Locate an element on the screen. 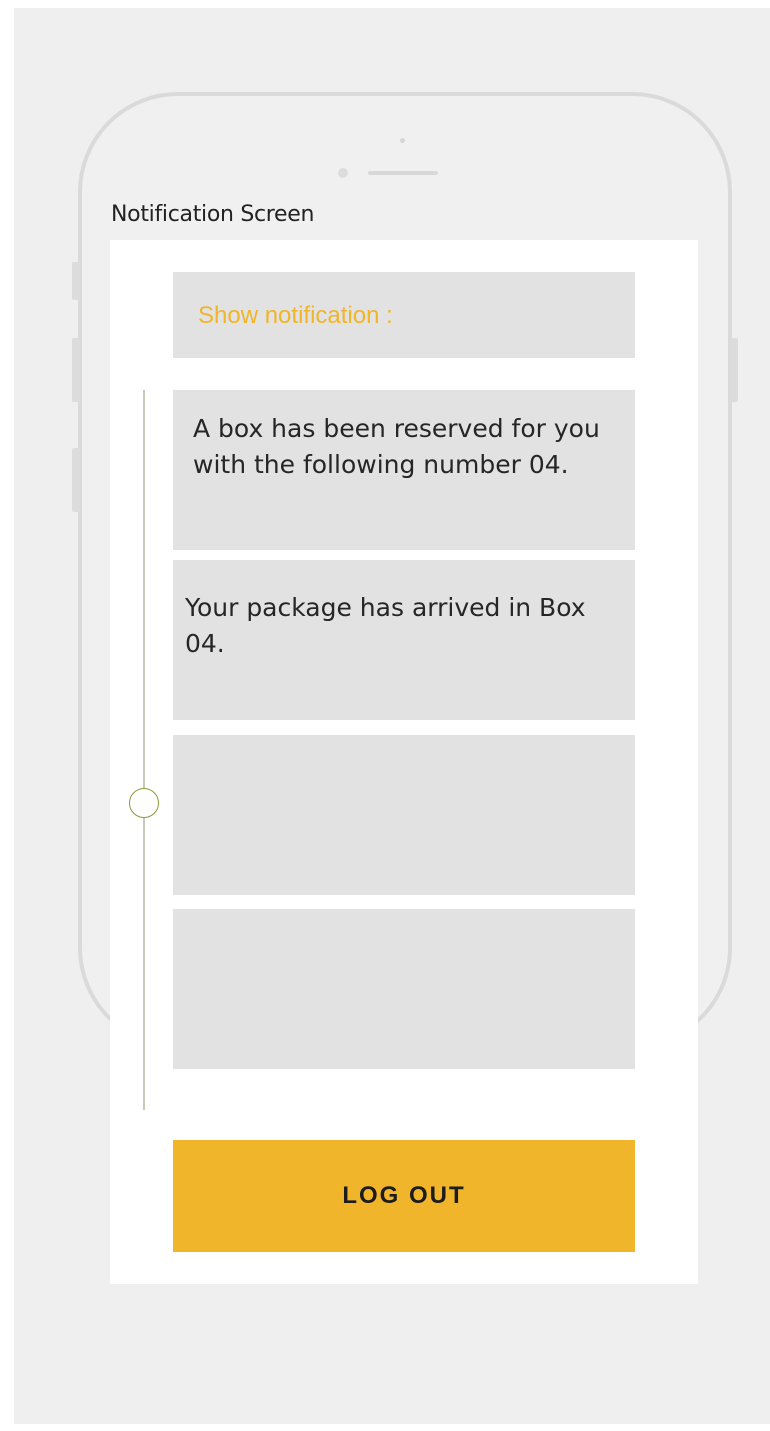 This screenshot has width=770, height=1431. phone-side-button is located at coordinates (76, 281).